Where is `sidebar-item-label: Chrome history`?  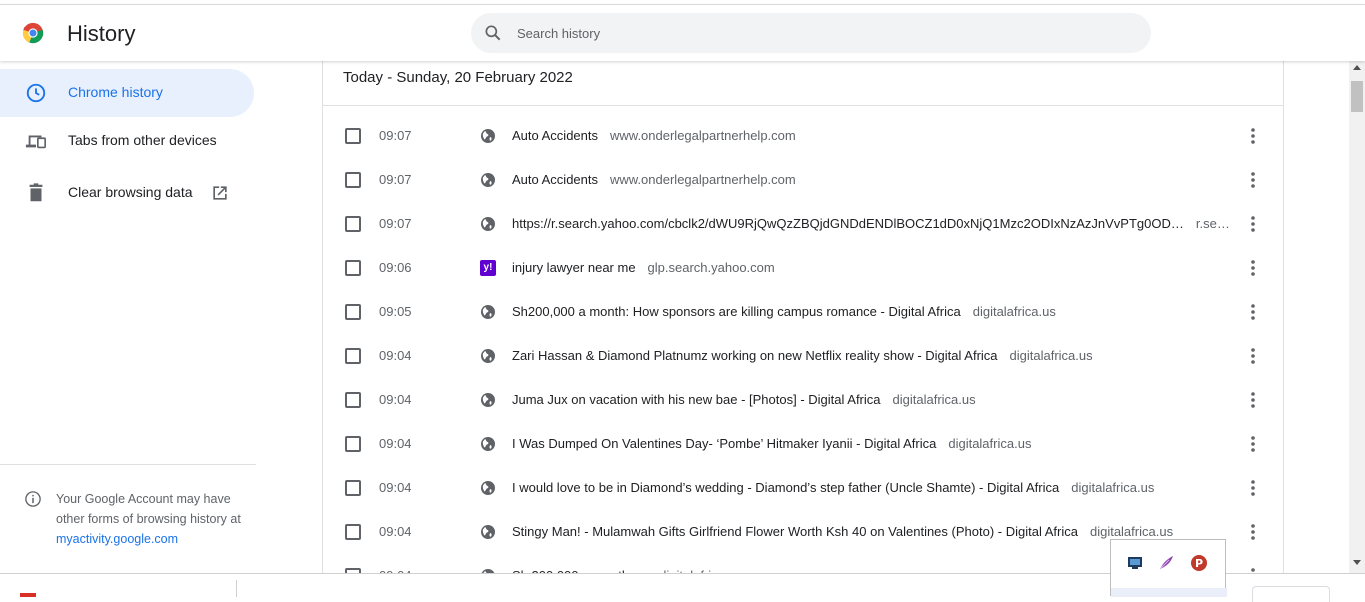
sidebar-item-label: Chrome history is located at coordinates (115, 92).